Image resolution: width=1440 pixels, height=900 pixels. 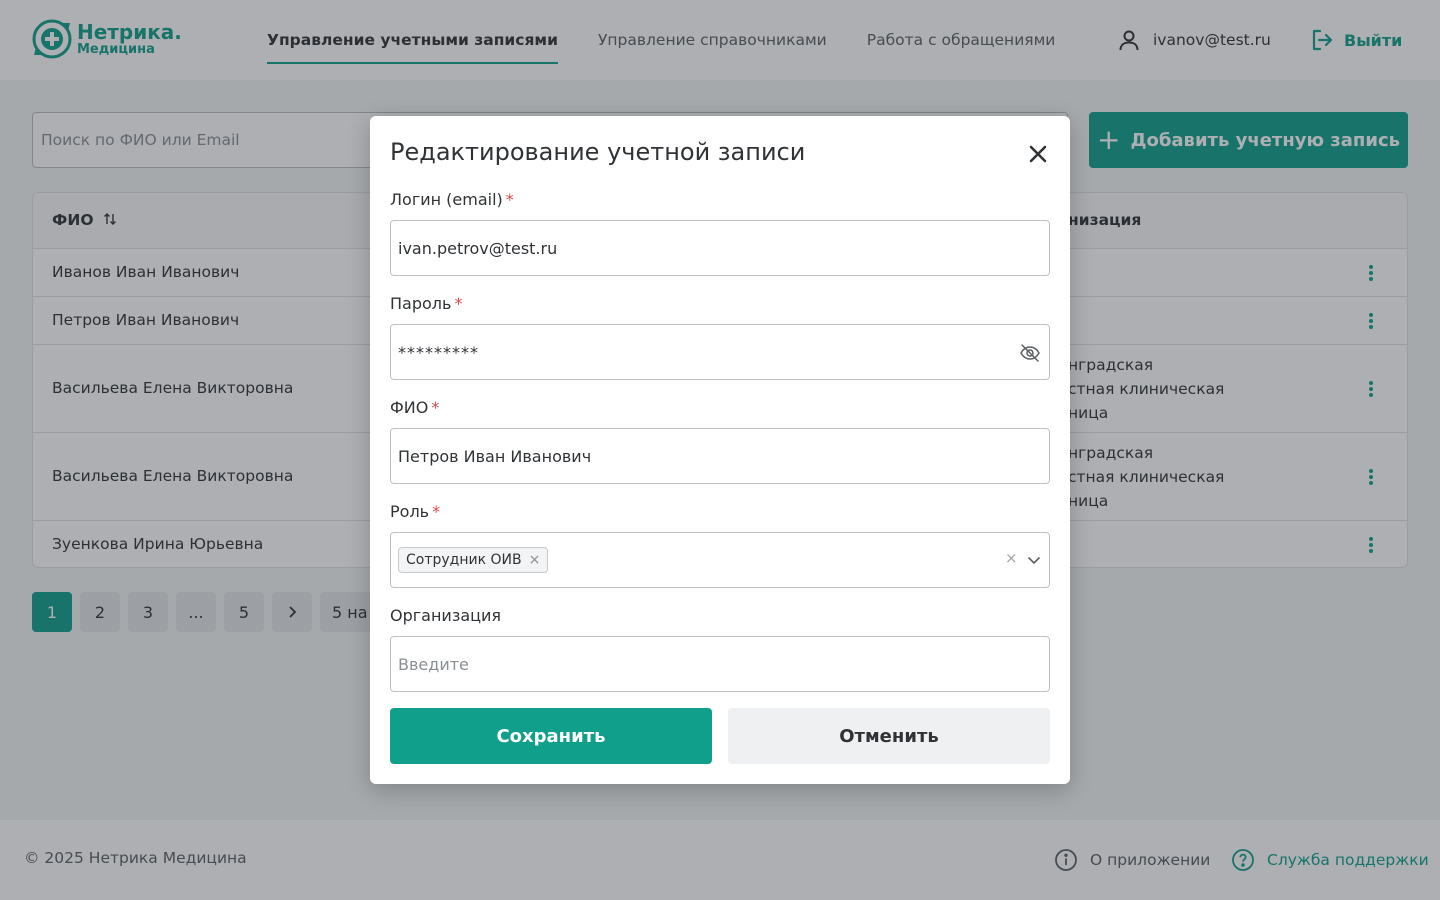 What do you see at coordinates (495, 456) in the screenshot?
I see `fio-value: Петров Иван Иванович` at bounding box center [495, 456].